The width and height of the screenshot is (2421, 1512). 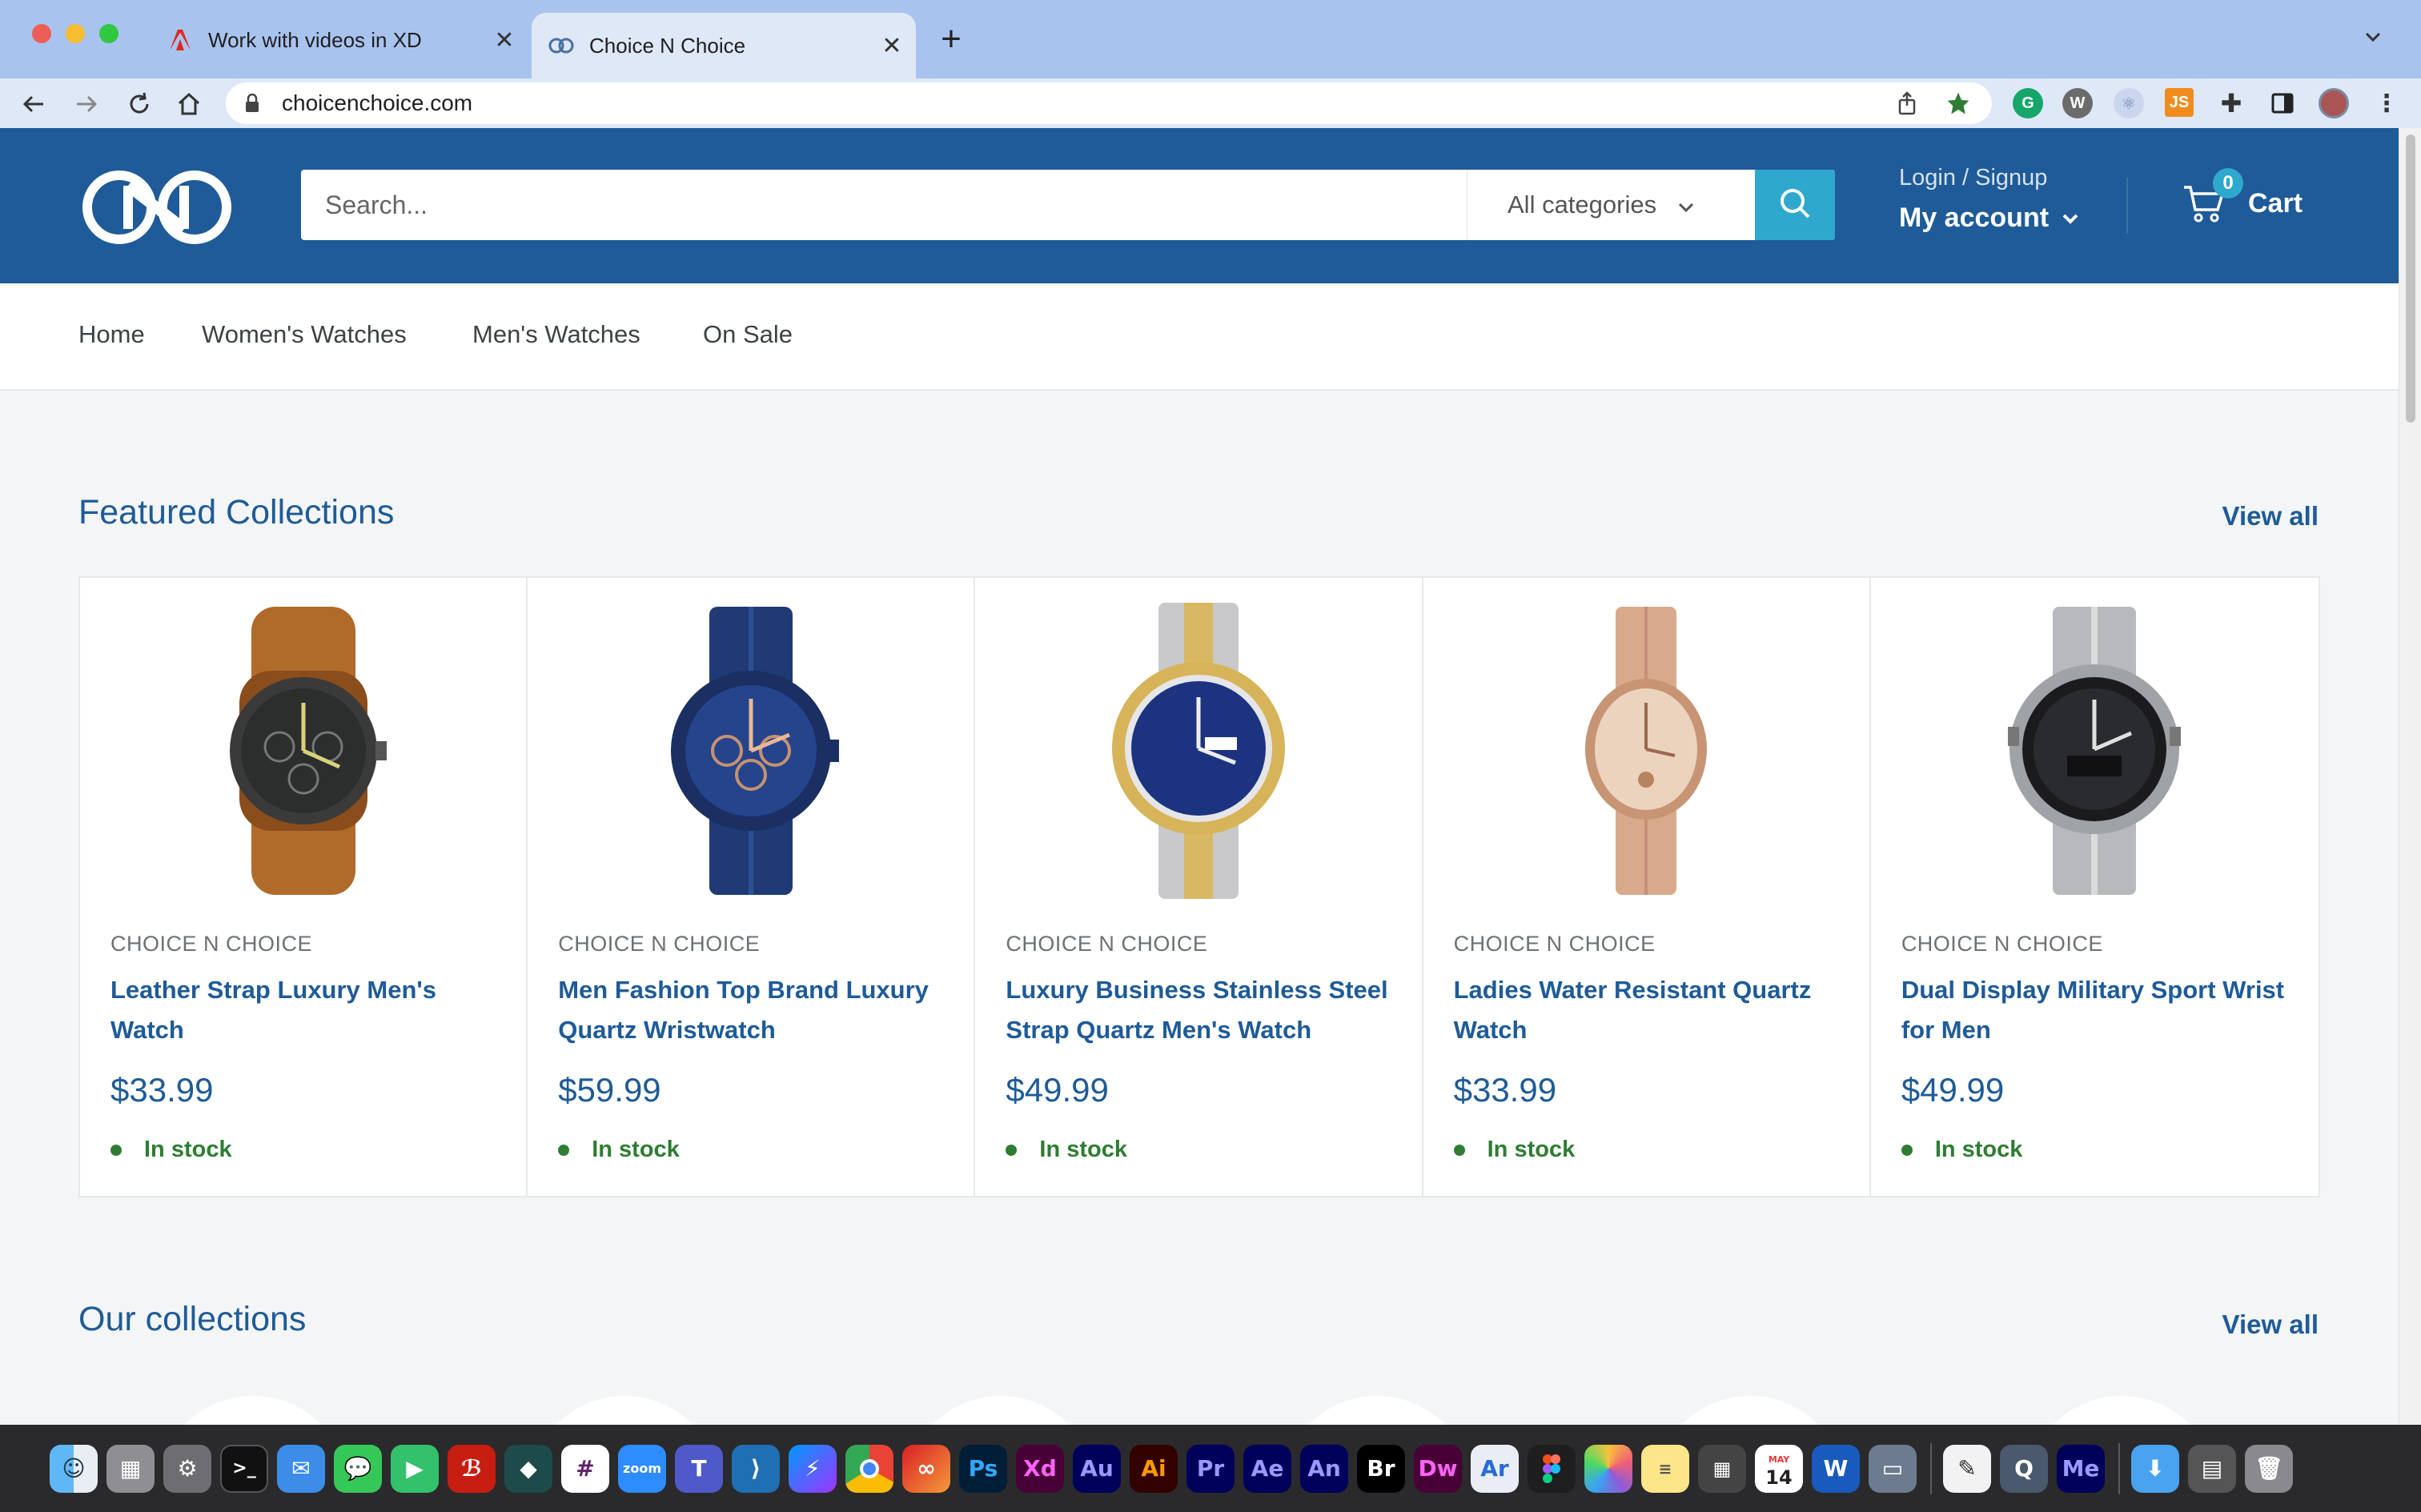 I want to click on photoshop-icon: Ps, so click(x=983, y=1468).